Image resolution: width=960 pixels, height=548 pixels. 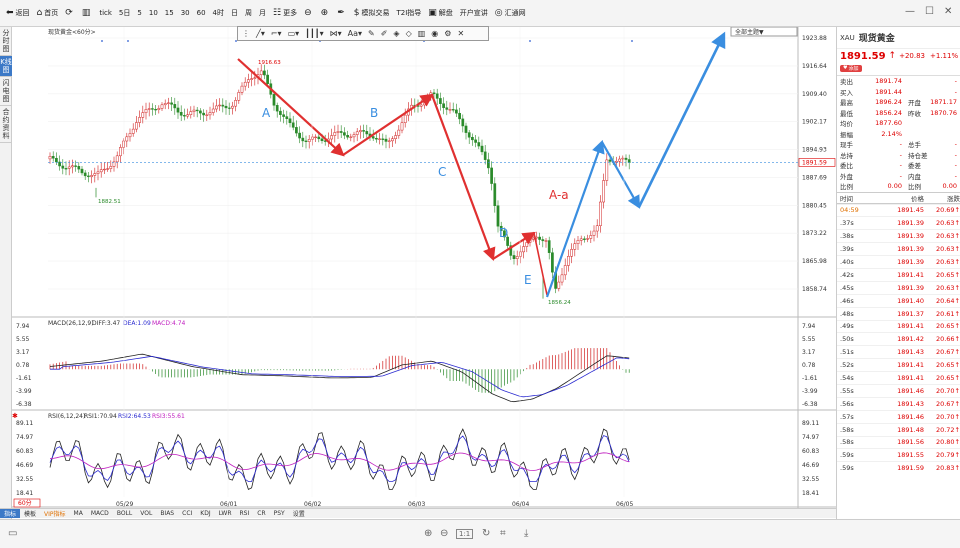 I want to click on tick-change: 20.61↑, so click(x=947, y=313).